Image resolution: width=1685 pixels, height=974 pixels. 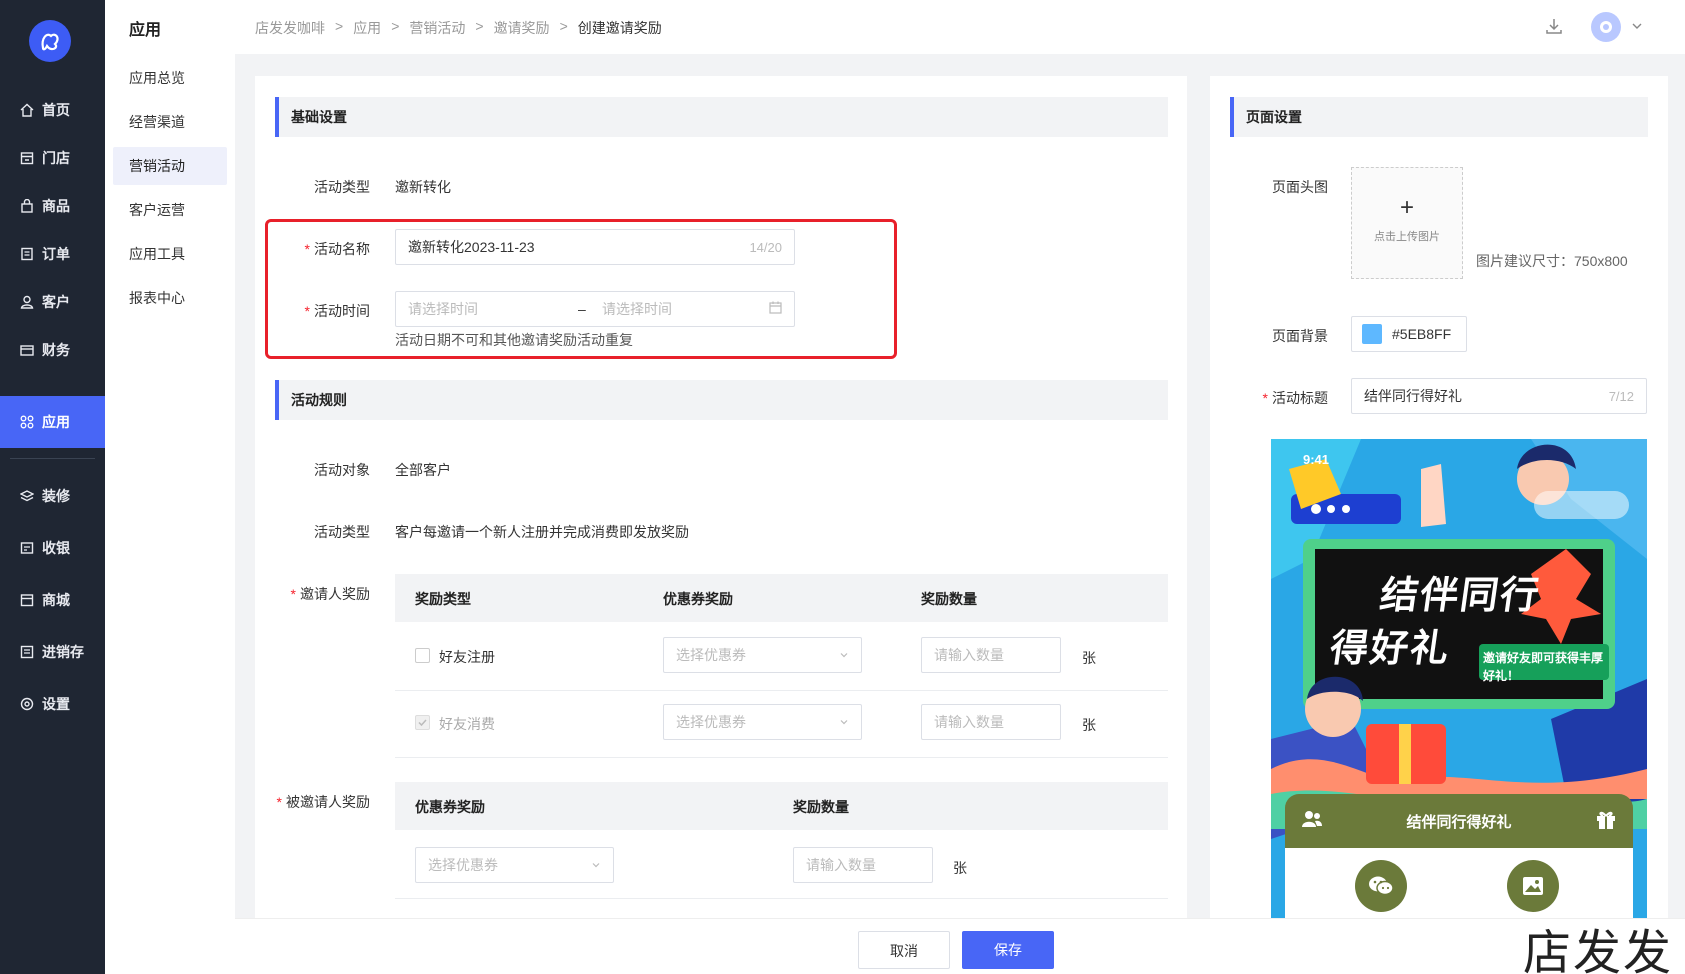 I want to click on nav-item-home: 首页, so click(x=52, y=110).